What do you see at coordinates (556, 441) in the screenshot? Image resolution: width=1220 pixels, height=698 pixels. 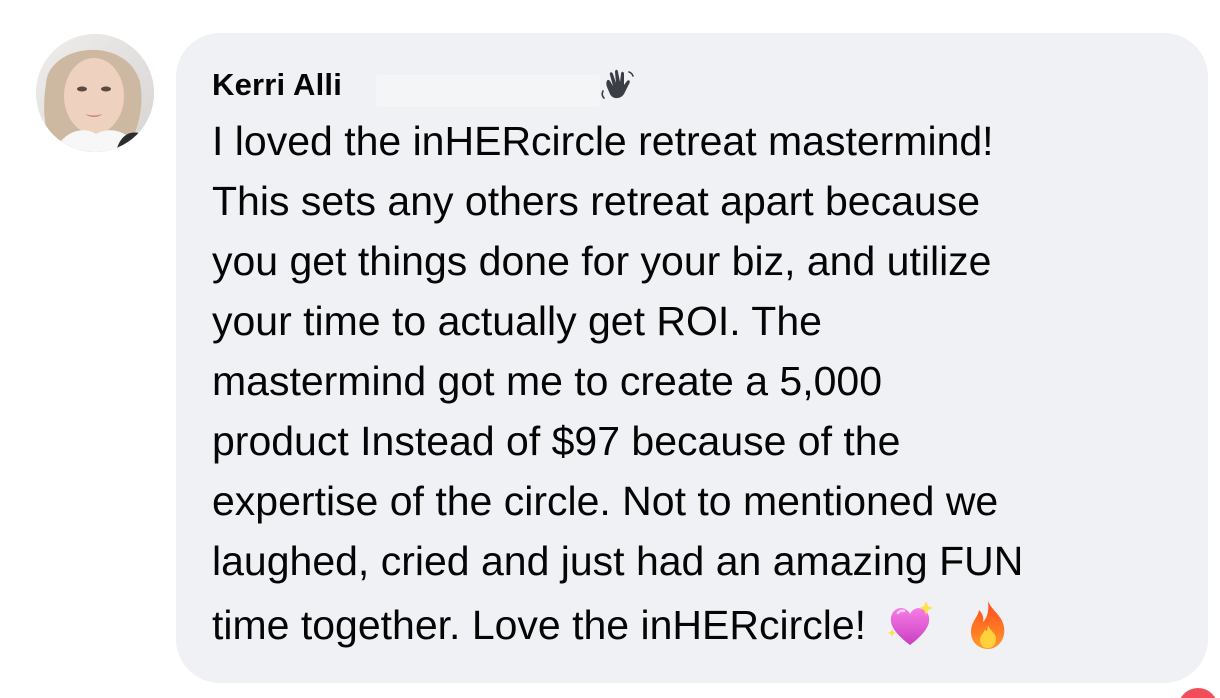 I see `comment-line: product Instead of $97 because of the` at bounding box center [556, 441].